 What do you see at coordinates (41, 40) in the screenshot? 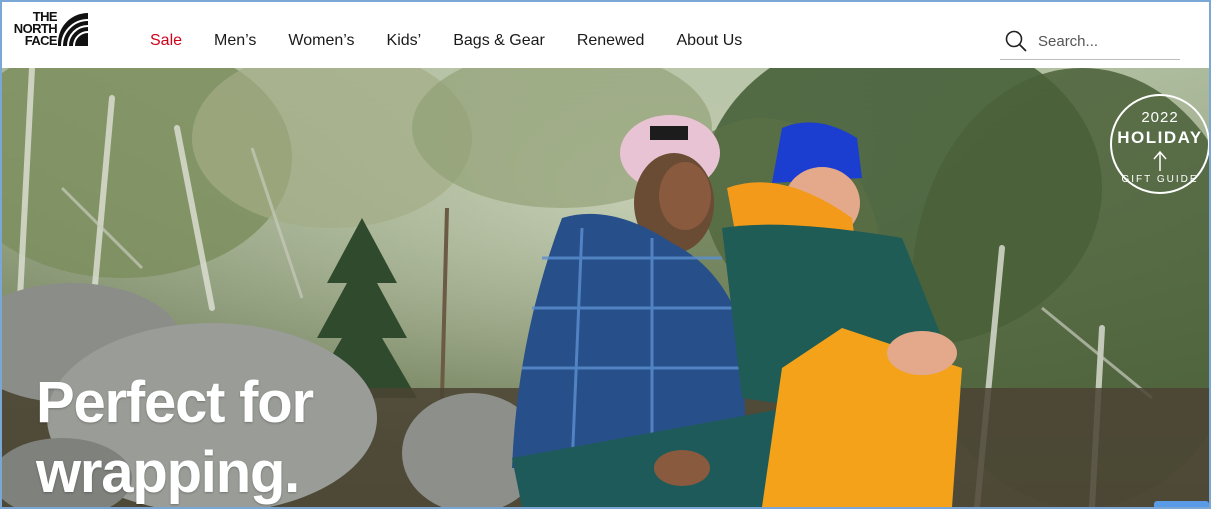
I see `logo-line-3: FACE` at bounding box center [41, 40].